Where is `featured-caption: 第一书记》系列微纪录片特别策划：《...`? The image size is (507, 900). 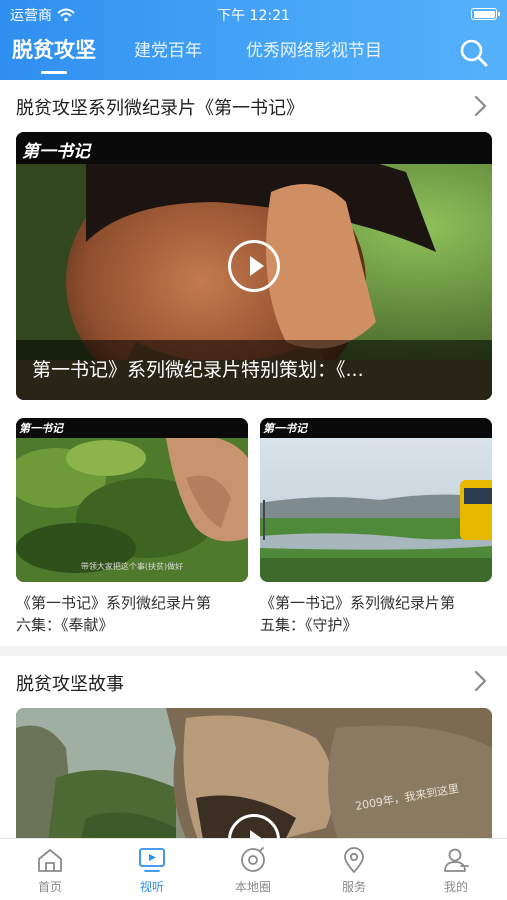 featured-caption: 第一书记》系列微纪录片特别策划：《... is located at coordinates (198, 370).